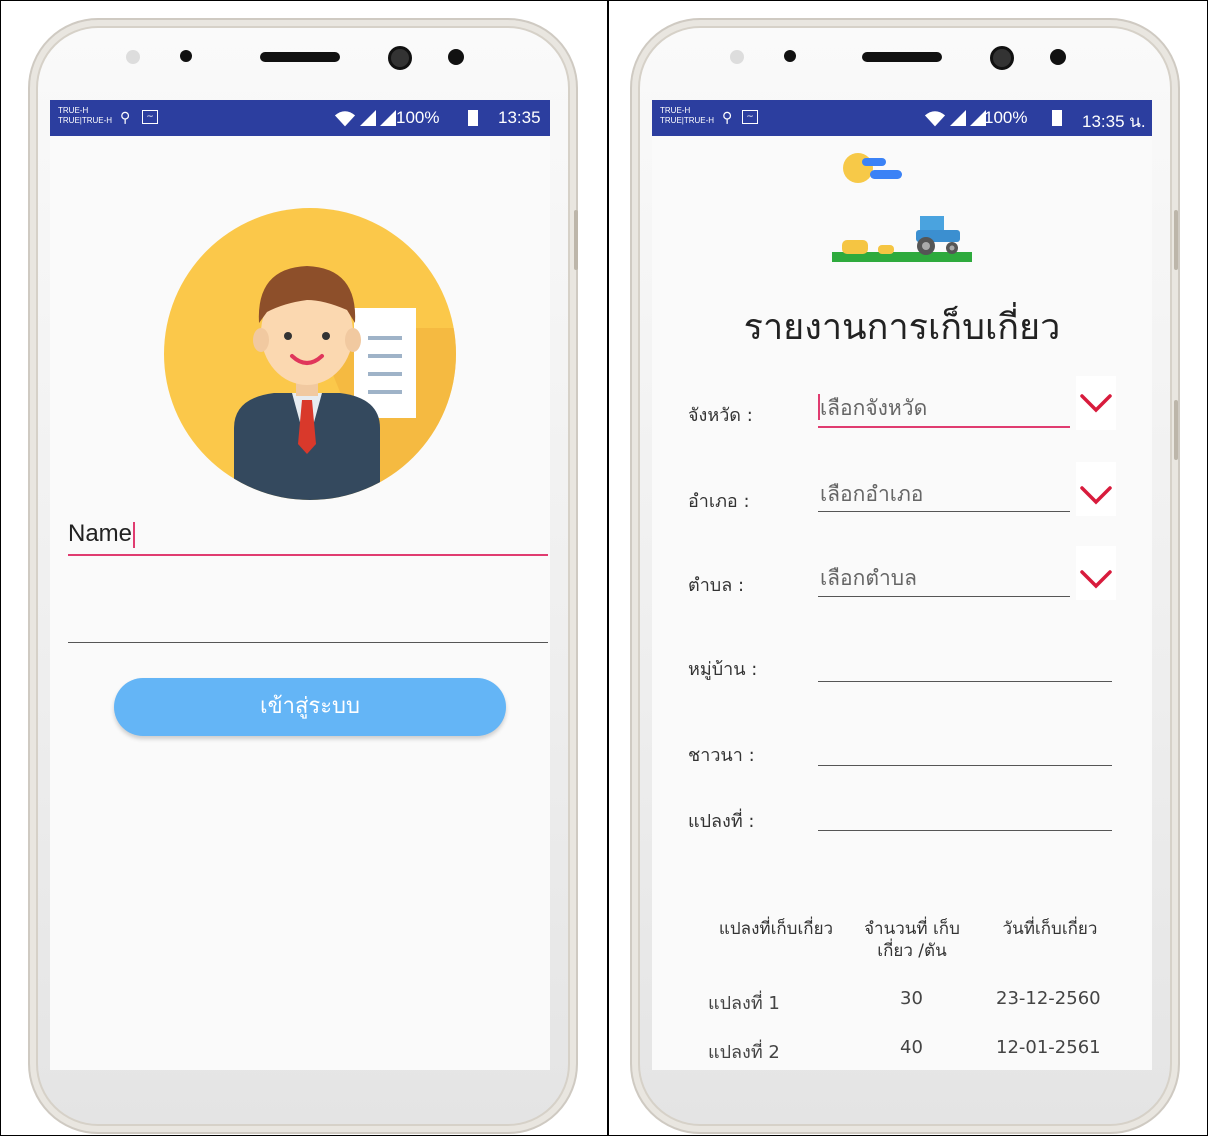 The height and width of the screenshot is (1136, 1208). What do you see at coordinates (608, 568) in the screenshot?
I see `panel-divider` at bounding box center [608, 568].